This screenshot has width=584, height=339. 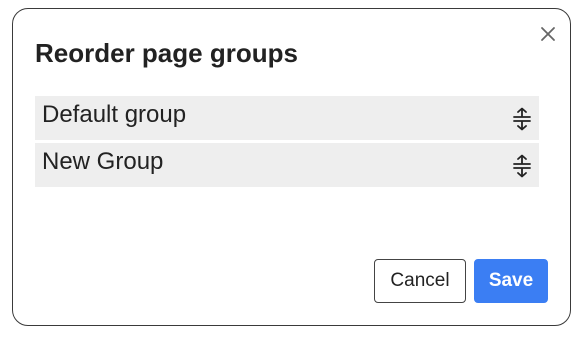 What do you see at coordinates (420, 281) in the screenshot?
I see `cancel-button: Cancel` at bounding box center [420, 281].